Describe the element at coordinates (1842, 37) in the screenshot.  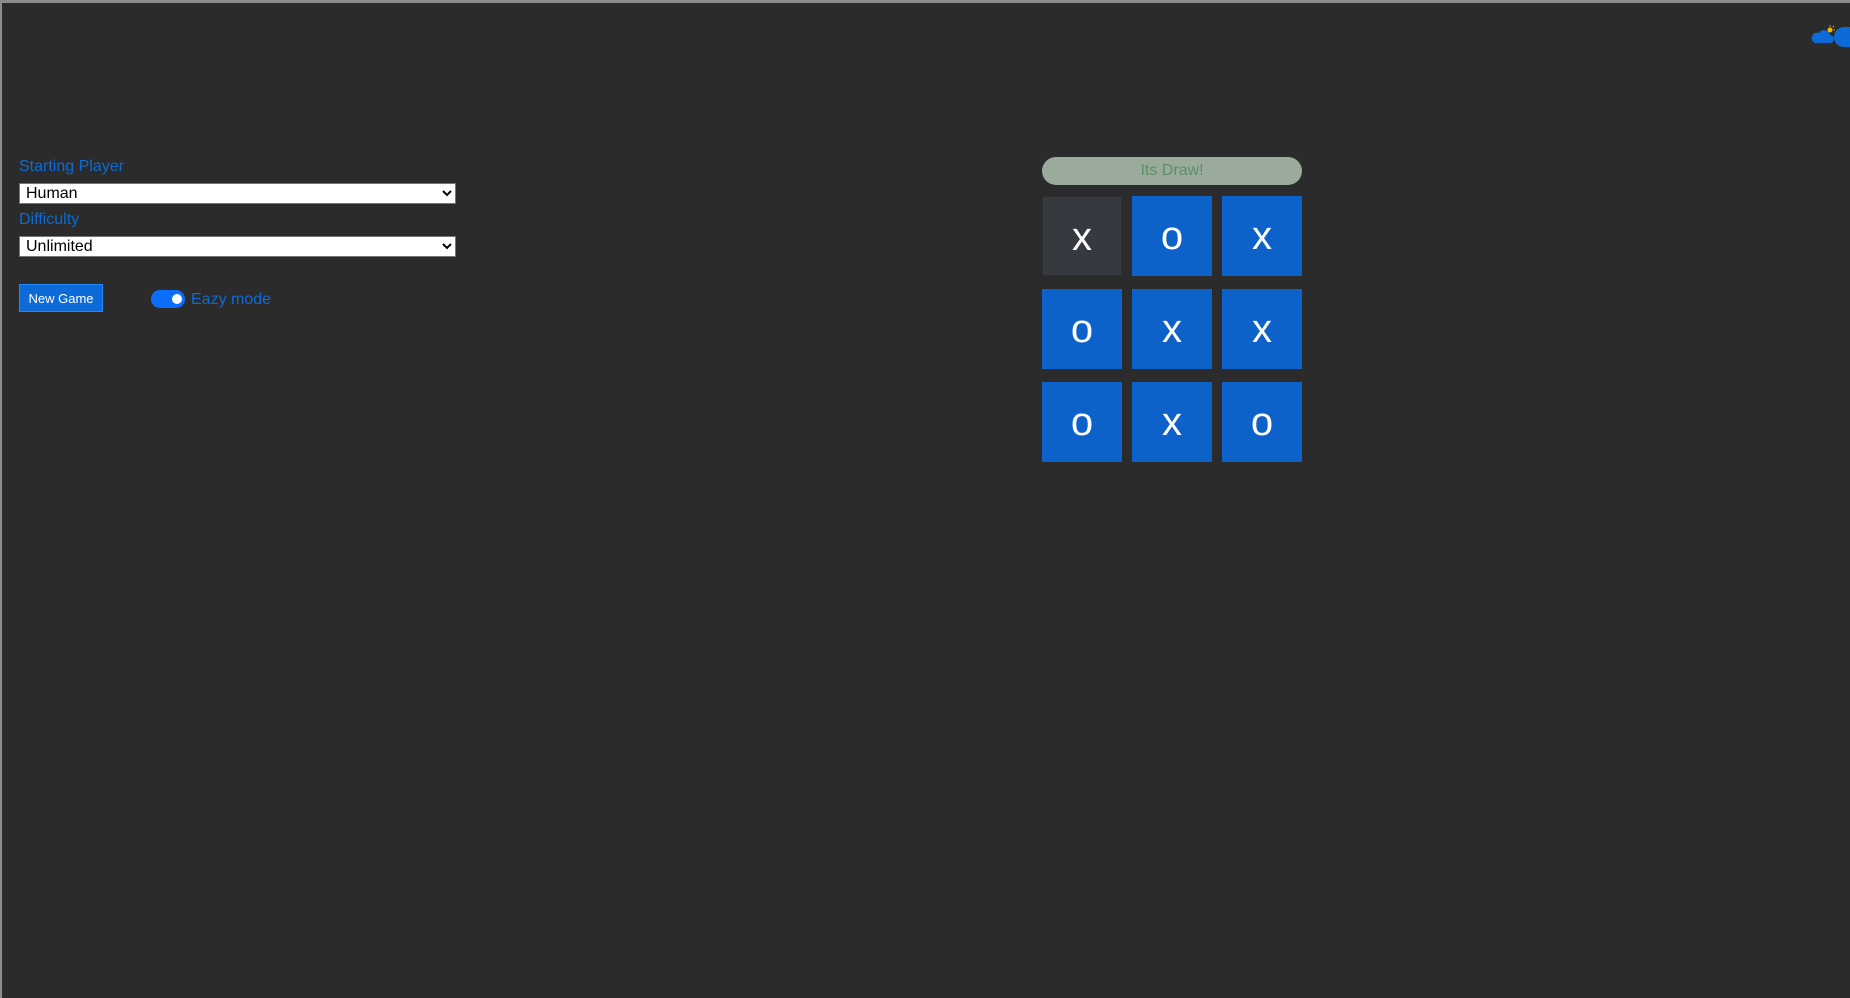
I see `theme-switch-track` at that location.